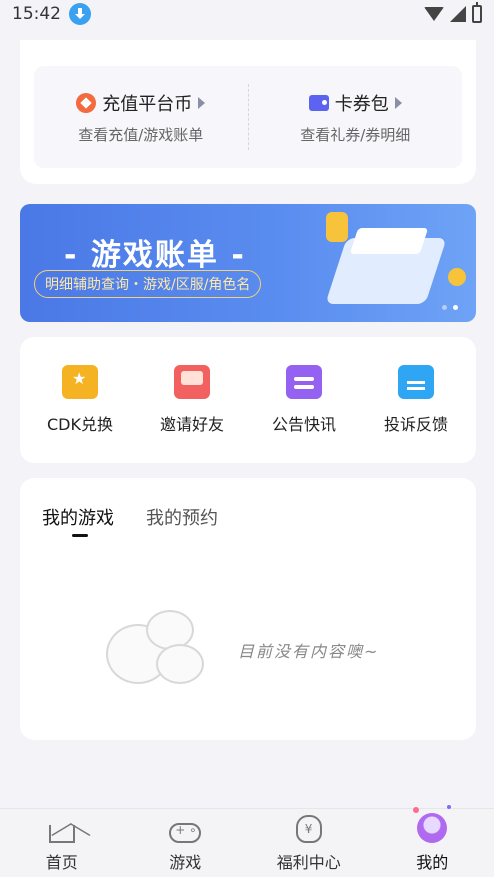 The width and height of the screenshot is (494, 877). I want to click on nav-games: 游戏, so click(185, 844).